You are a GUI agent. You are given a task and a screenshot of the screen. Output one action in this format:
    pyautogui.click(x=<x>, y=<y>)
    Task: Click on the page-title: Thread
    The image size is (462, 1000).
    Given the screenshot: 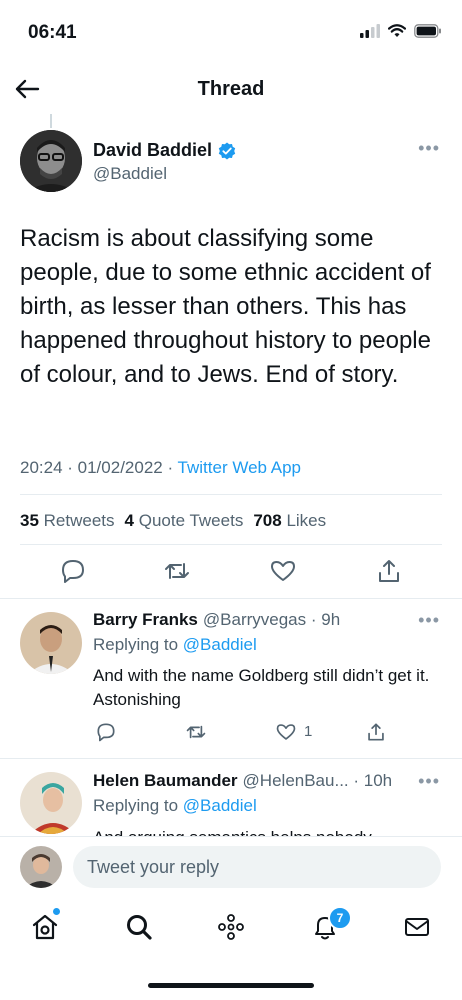 What is the action you would take?
    pyautogui.click(x=231, y=89)
    